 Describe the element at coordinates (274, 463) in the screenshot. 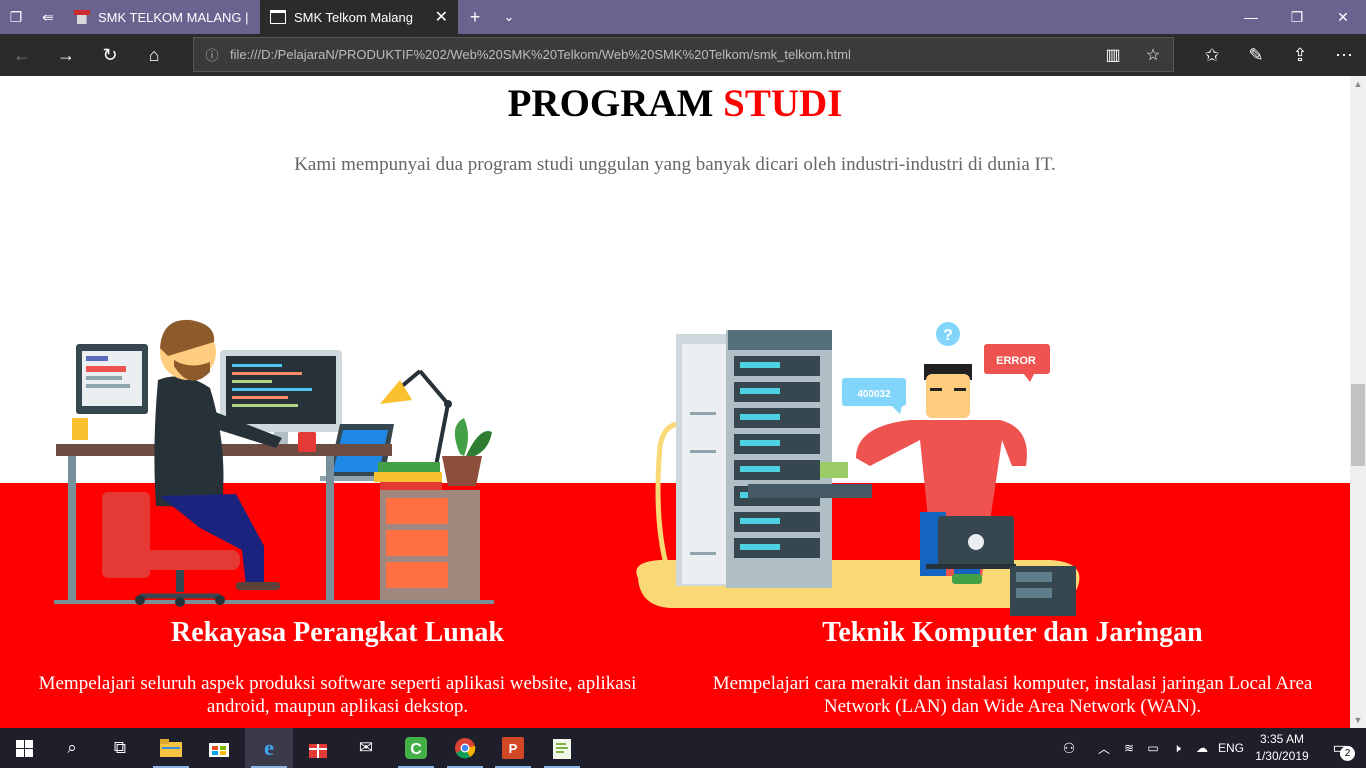

I see `software-developer-illustration` at that location.